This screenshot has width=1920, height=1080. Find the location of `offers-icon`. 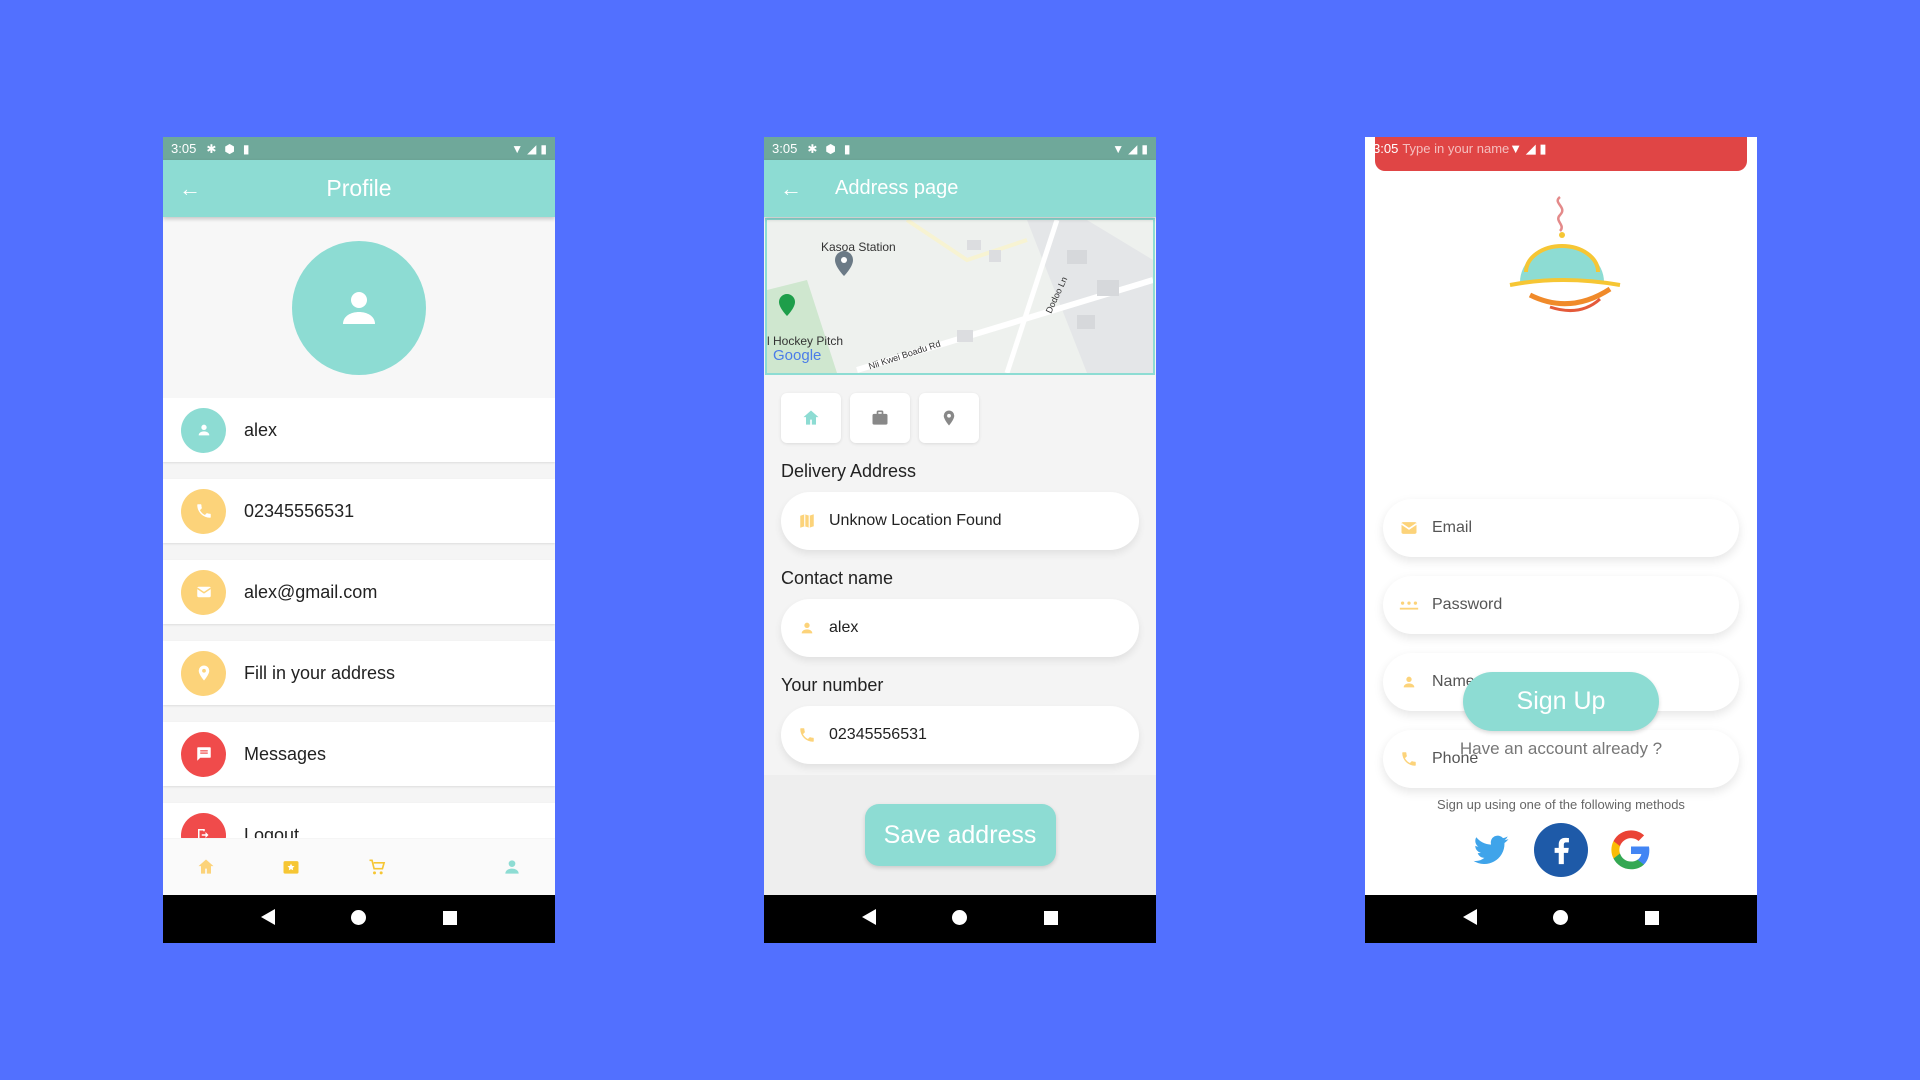

offers-icon is located at coordinates (291, 867).